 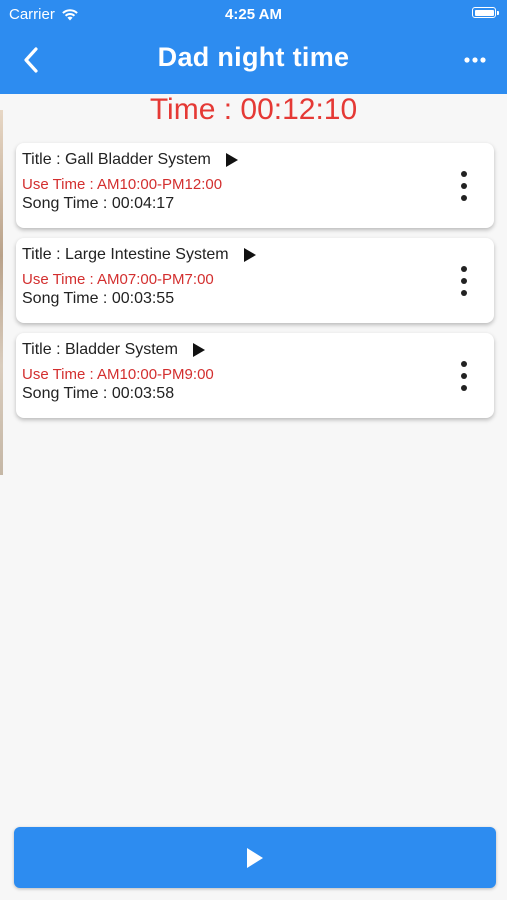 I want to click on chevron-left-icon, so click(x=31, y=60).